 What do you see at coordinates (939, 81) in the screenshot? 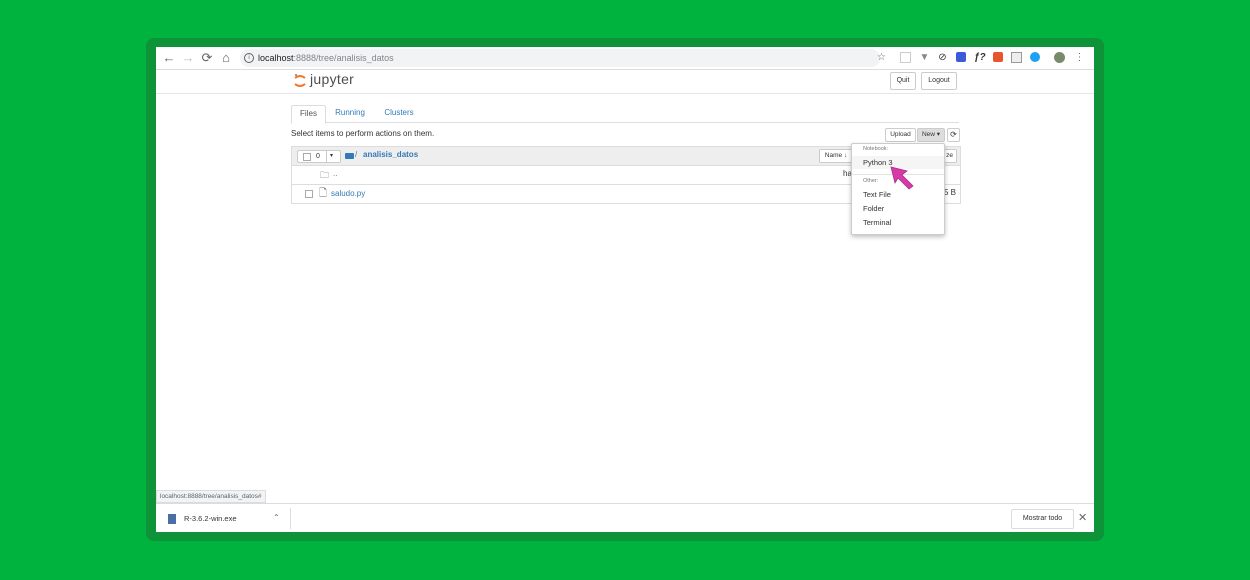
I see `logout-button: Logout` at bounding box center [939, 81].